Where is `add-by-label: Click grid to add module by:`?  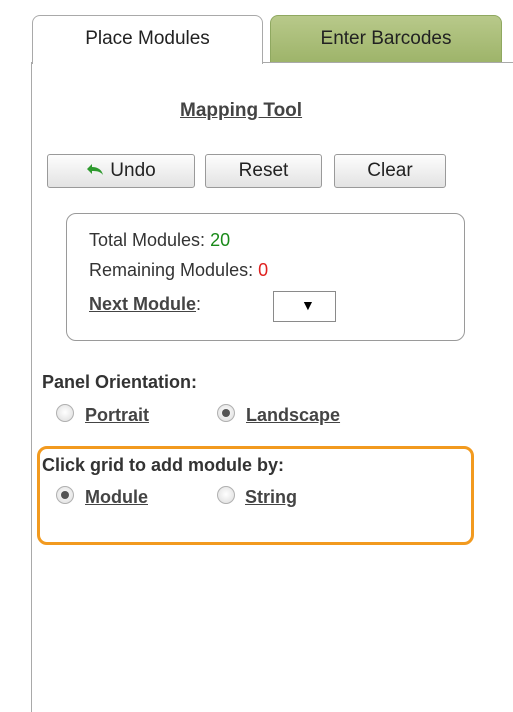
add-by-label: Click grid to add module by: is located at coordinates (163, 465).